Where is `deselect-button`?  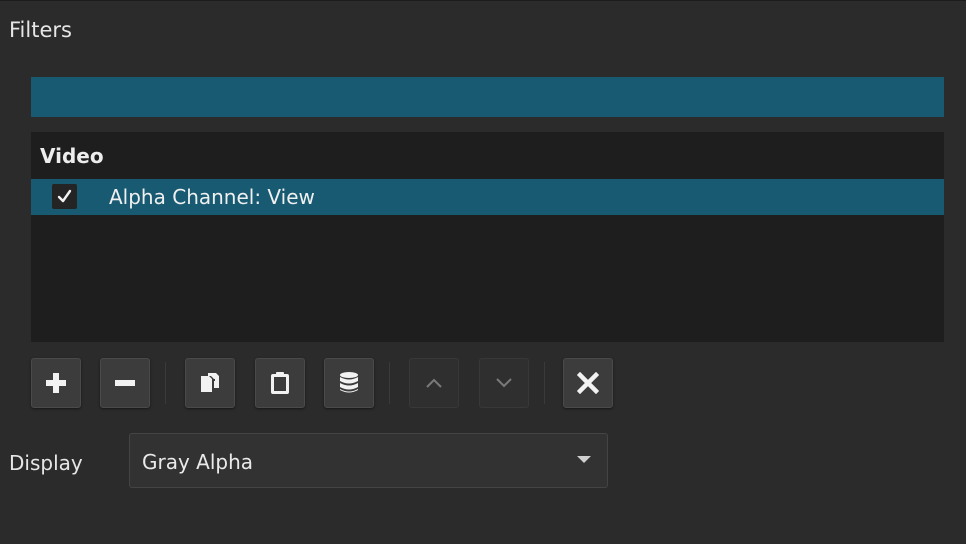
deselect-button is located at coordinates (588, 383).